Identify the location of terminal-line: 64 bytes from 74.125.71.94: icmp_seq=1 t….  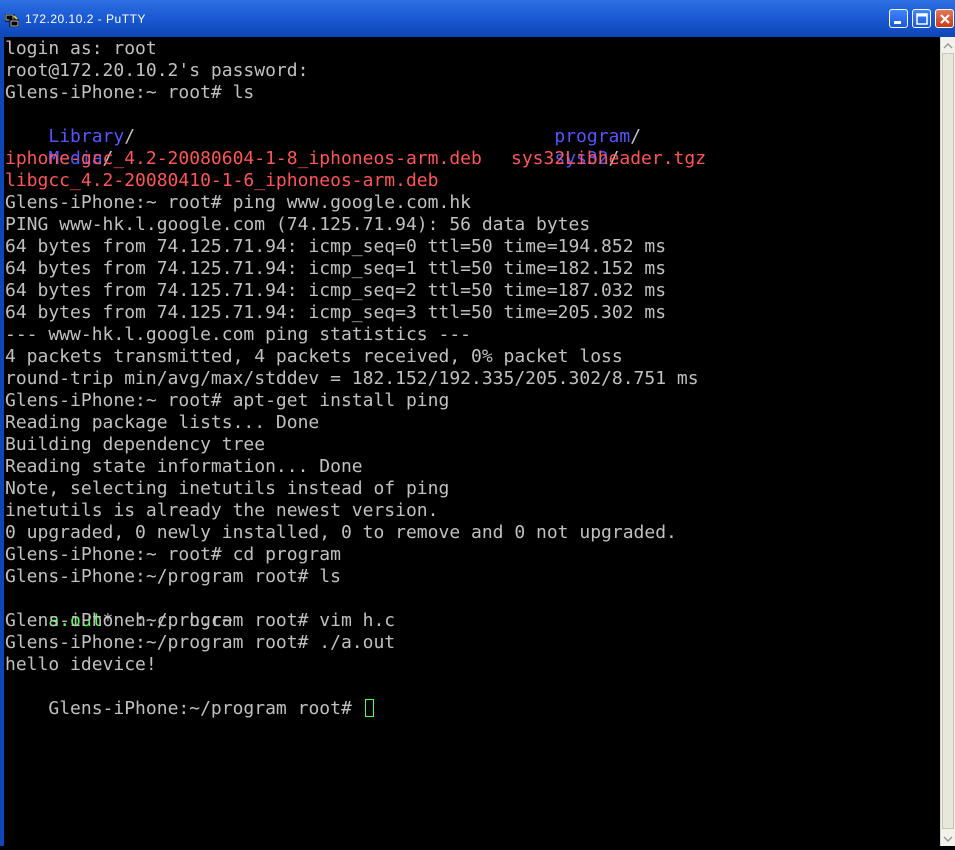
(336, 268).